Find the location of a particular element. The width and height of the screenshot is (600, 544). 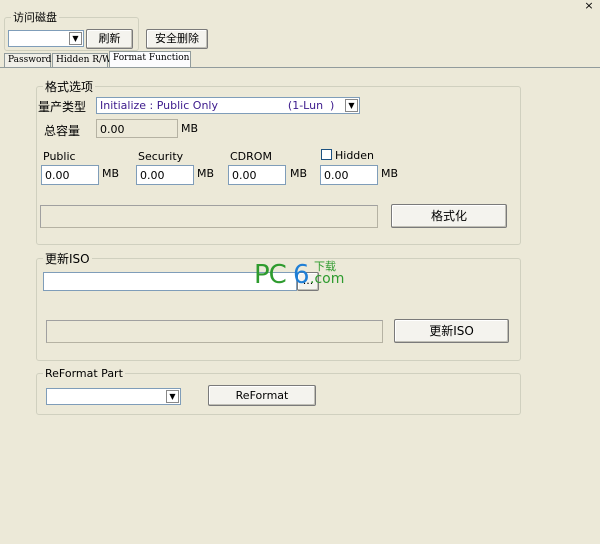

production-type-value: Initialize : Public Only (1-Lun ) is located at coordinates (217, 105).